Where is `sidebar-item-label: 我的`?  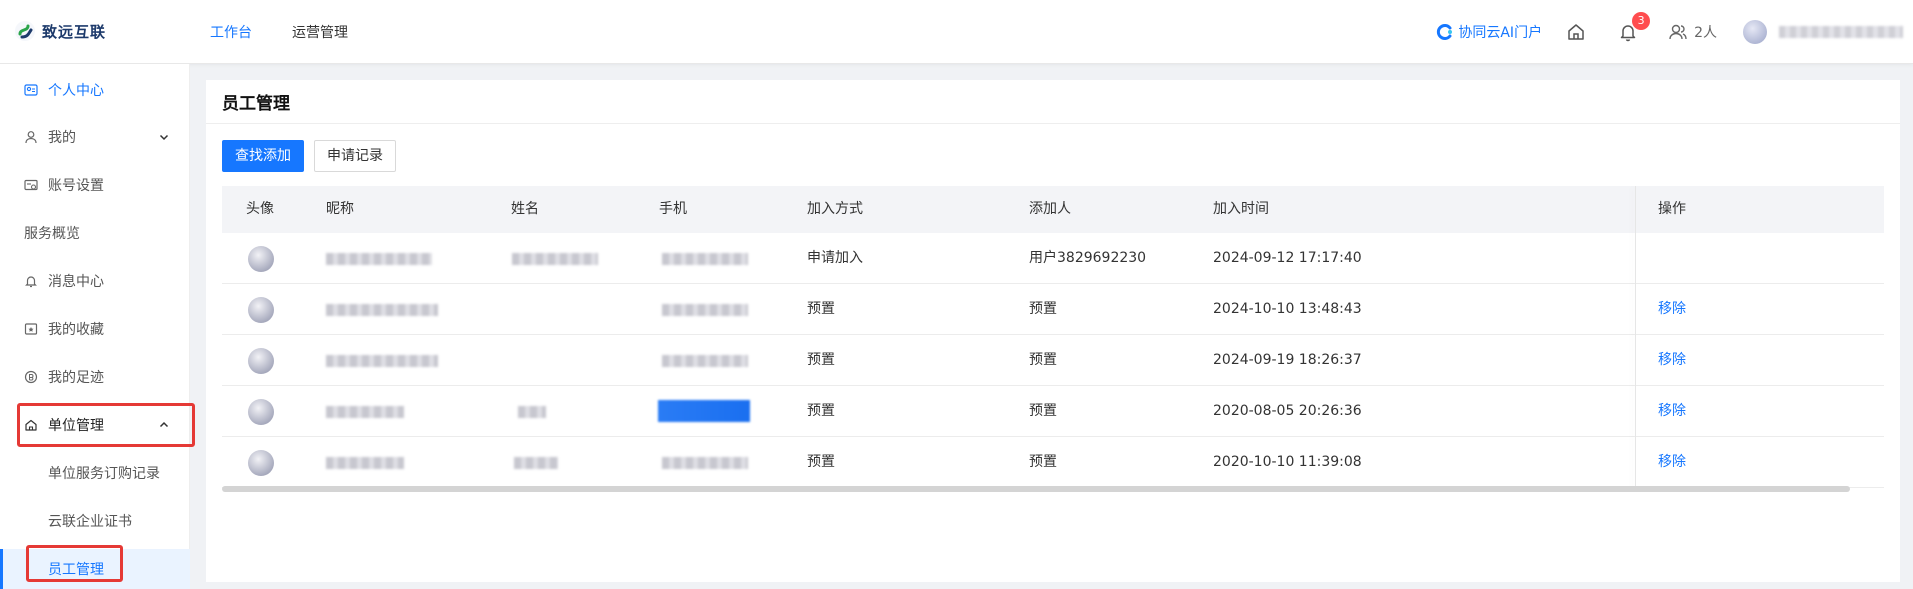 sidebar-item-label: 我的 is located at coordinates (62, 138).